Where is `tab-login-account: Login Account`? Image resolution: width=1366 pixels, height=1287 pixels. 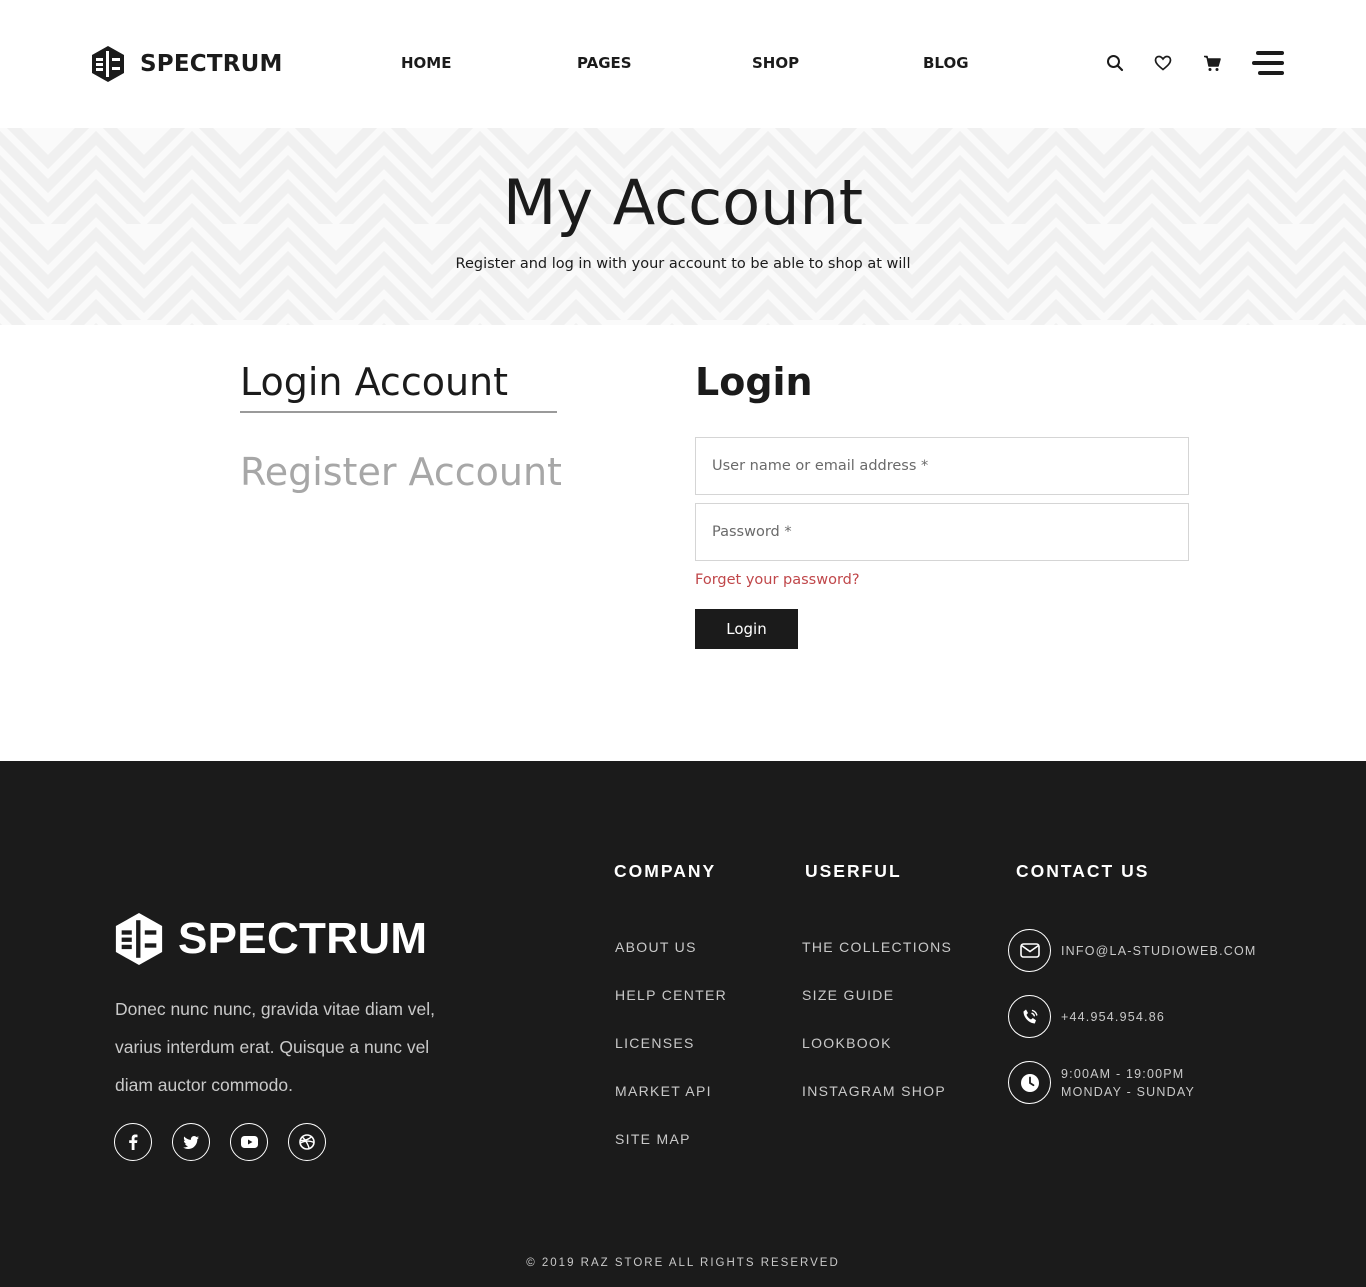 tab-login-account: Login Account is located at coordinates (374, 382).